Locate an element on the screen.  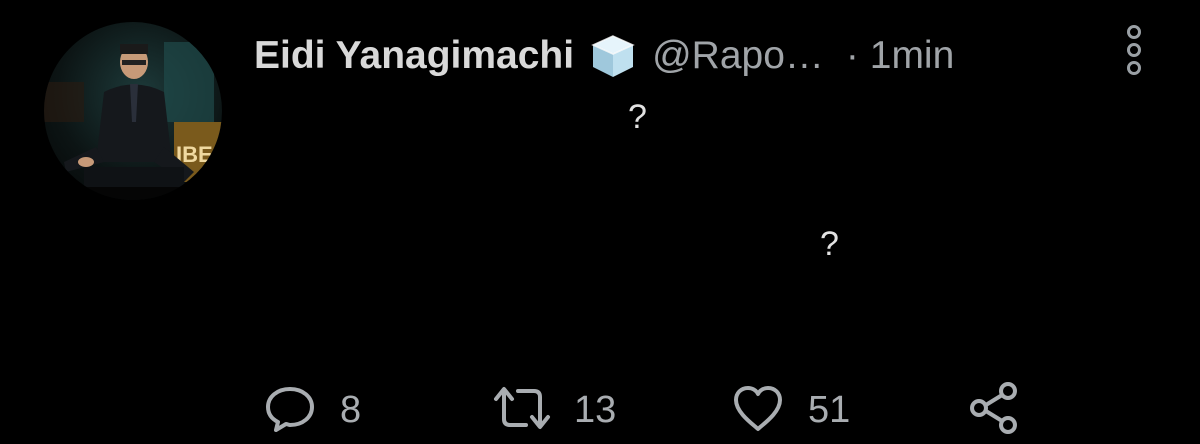
reply-button: 8 is located at coordinates (311, 410).